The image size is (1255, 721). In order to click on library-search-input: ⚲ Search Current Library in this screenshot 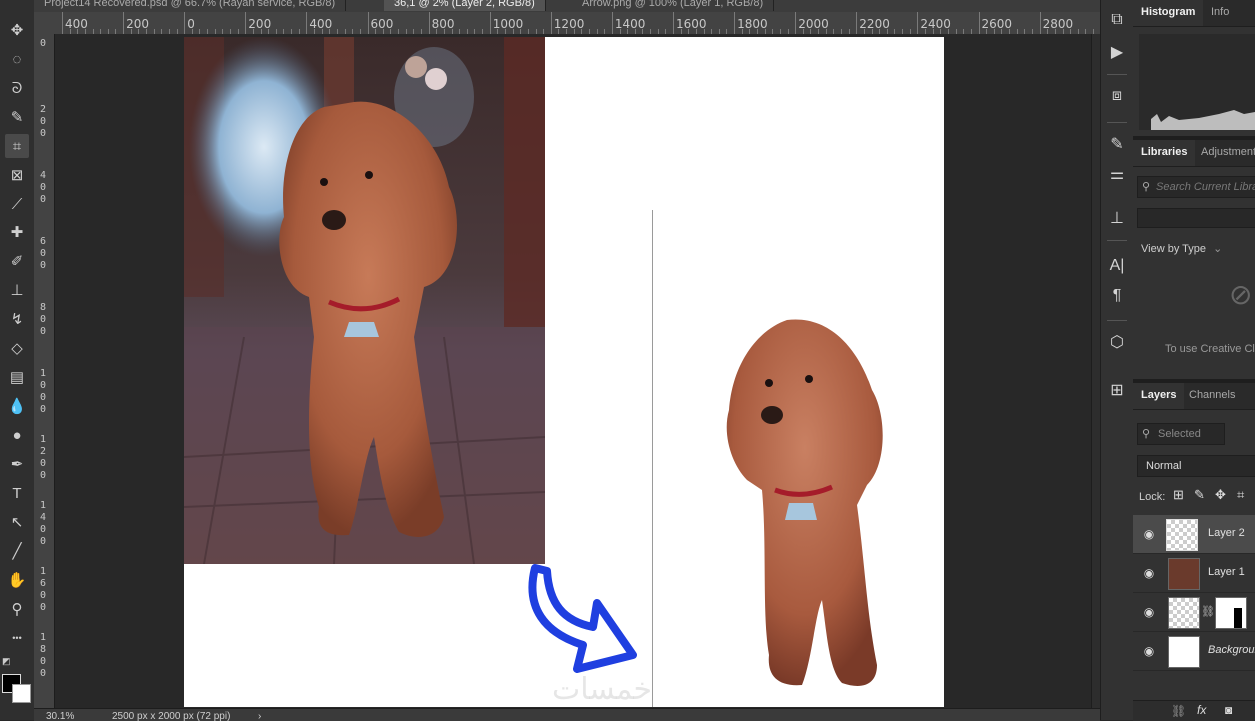, I will do `click(1196, 187)`.